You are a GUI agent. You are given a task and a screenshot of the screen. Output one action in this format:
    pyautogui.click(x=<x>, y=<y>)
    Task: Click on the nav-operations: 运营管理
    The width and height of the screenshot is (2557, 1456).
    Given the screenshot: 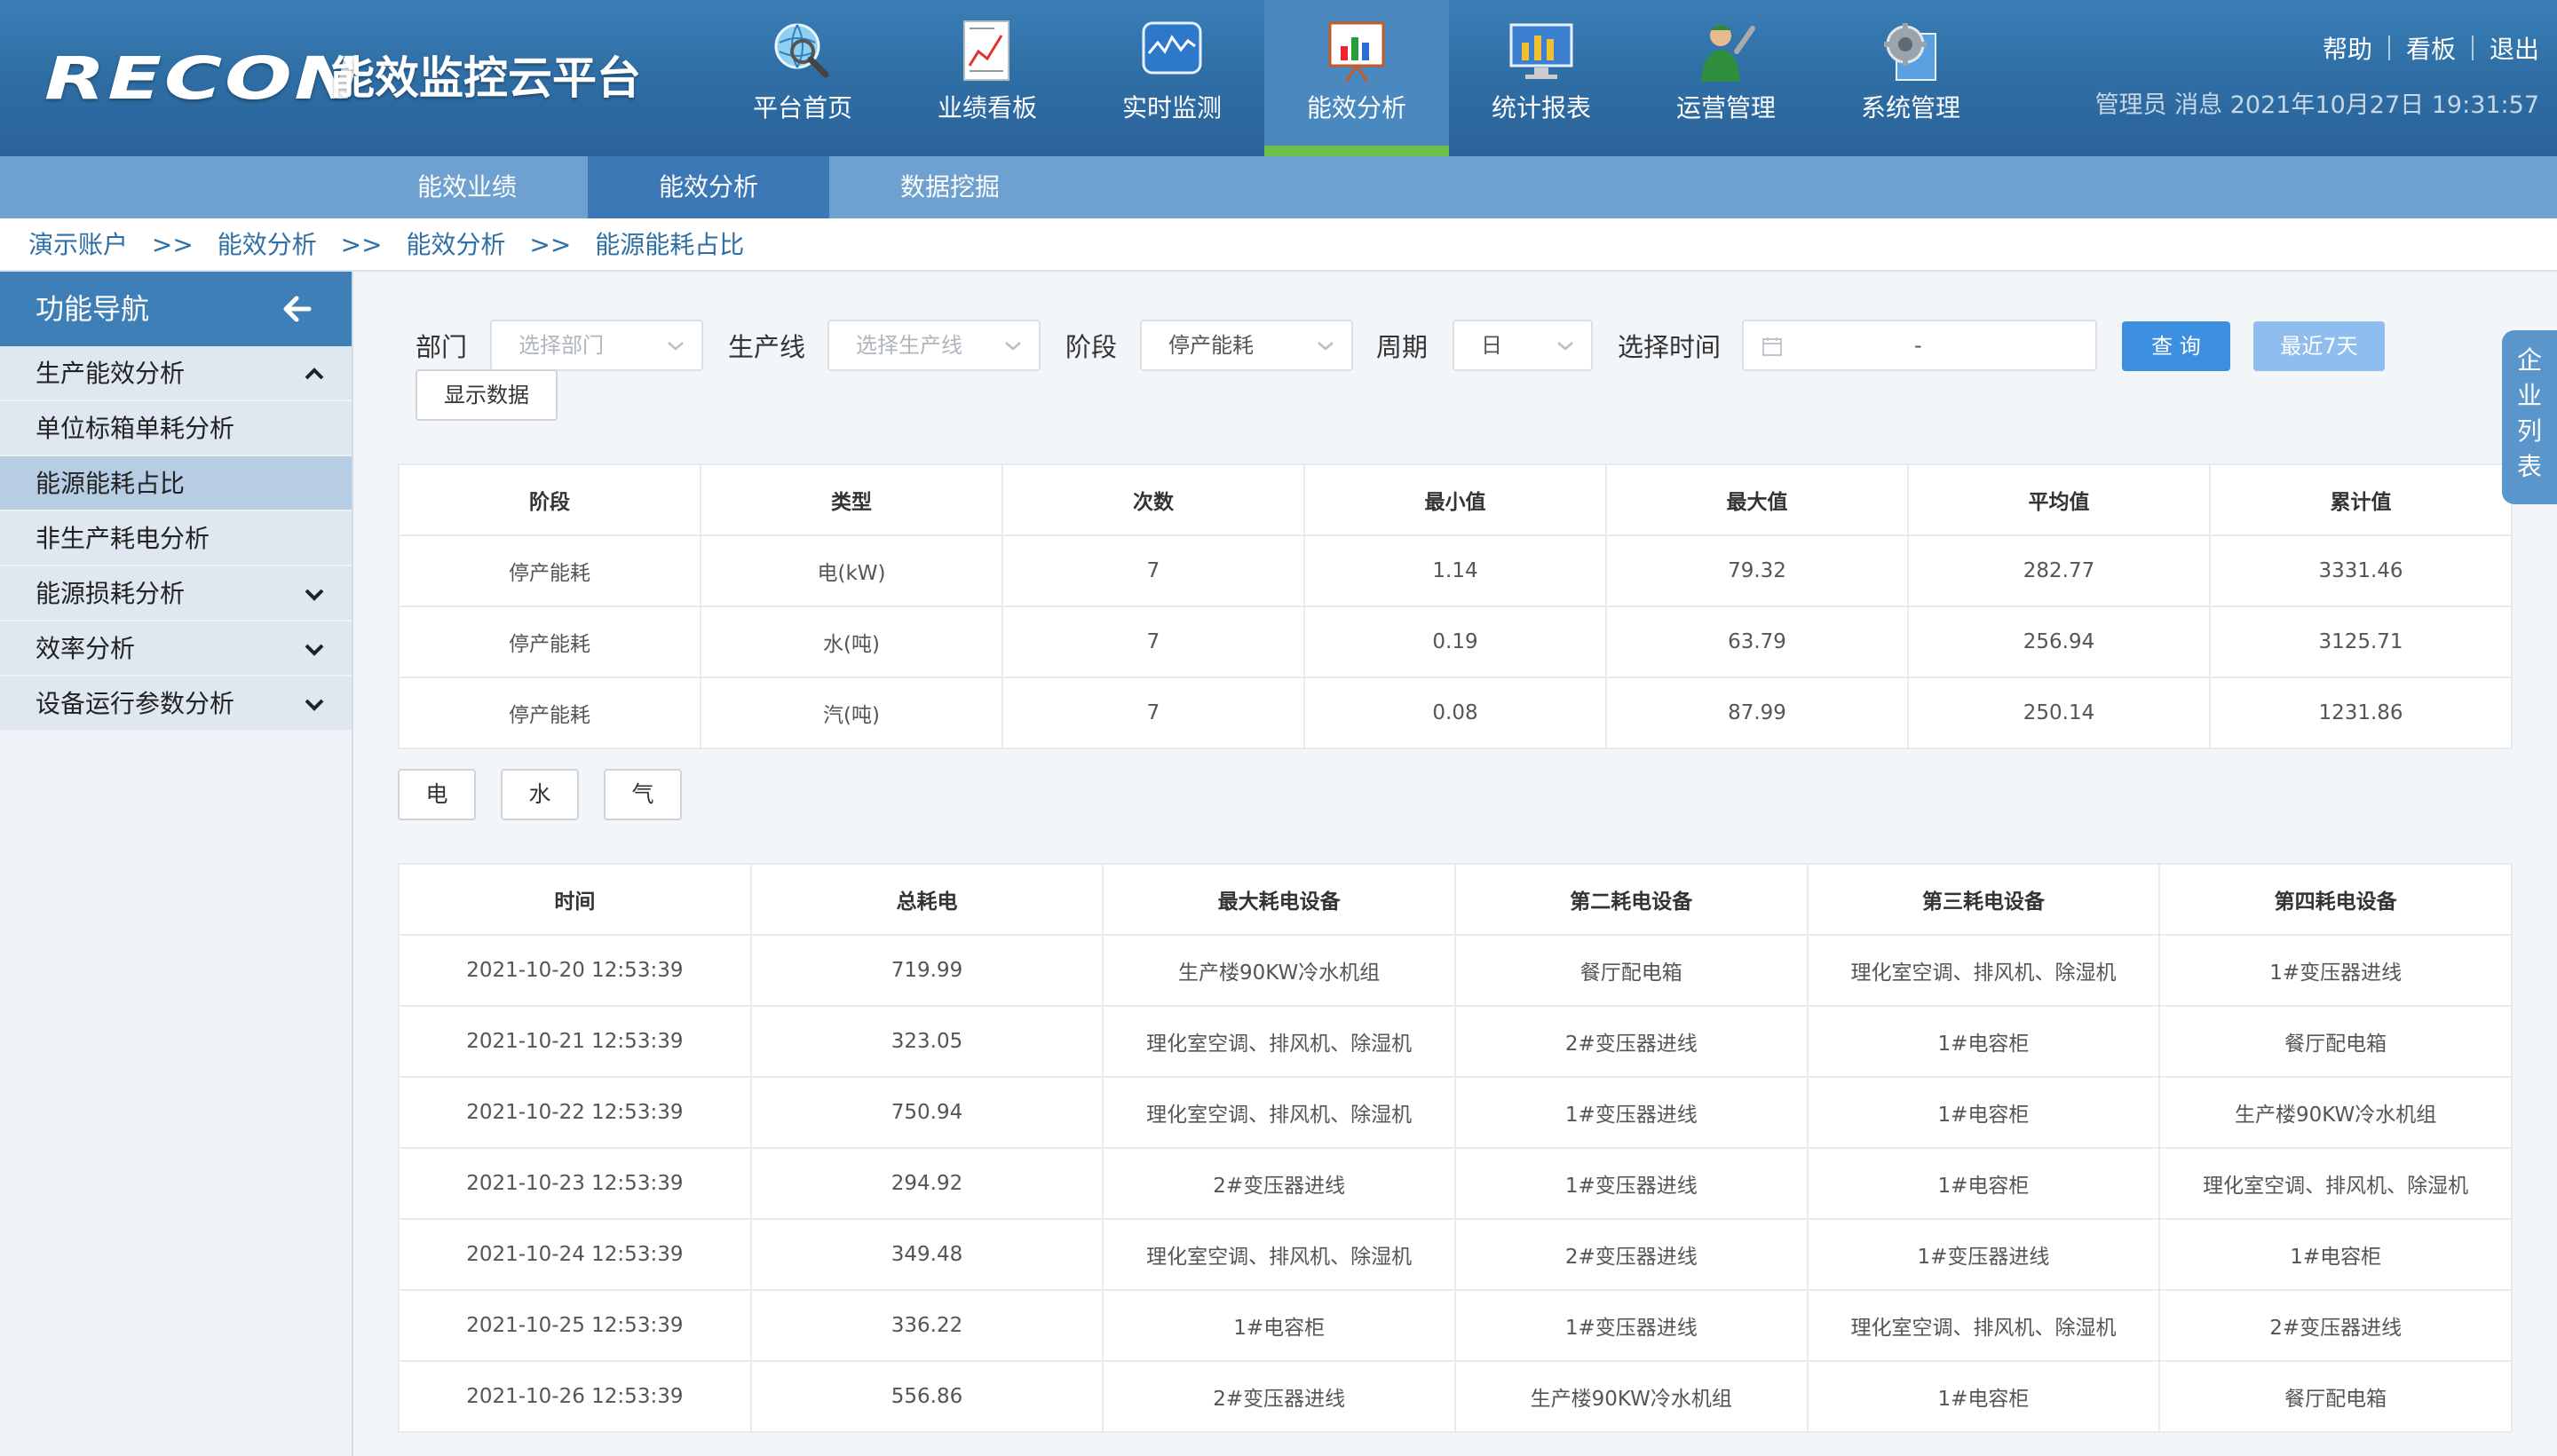 What is the action you would take?
    pyautogui.click(x=1726, y=78)
    